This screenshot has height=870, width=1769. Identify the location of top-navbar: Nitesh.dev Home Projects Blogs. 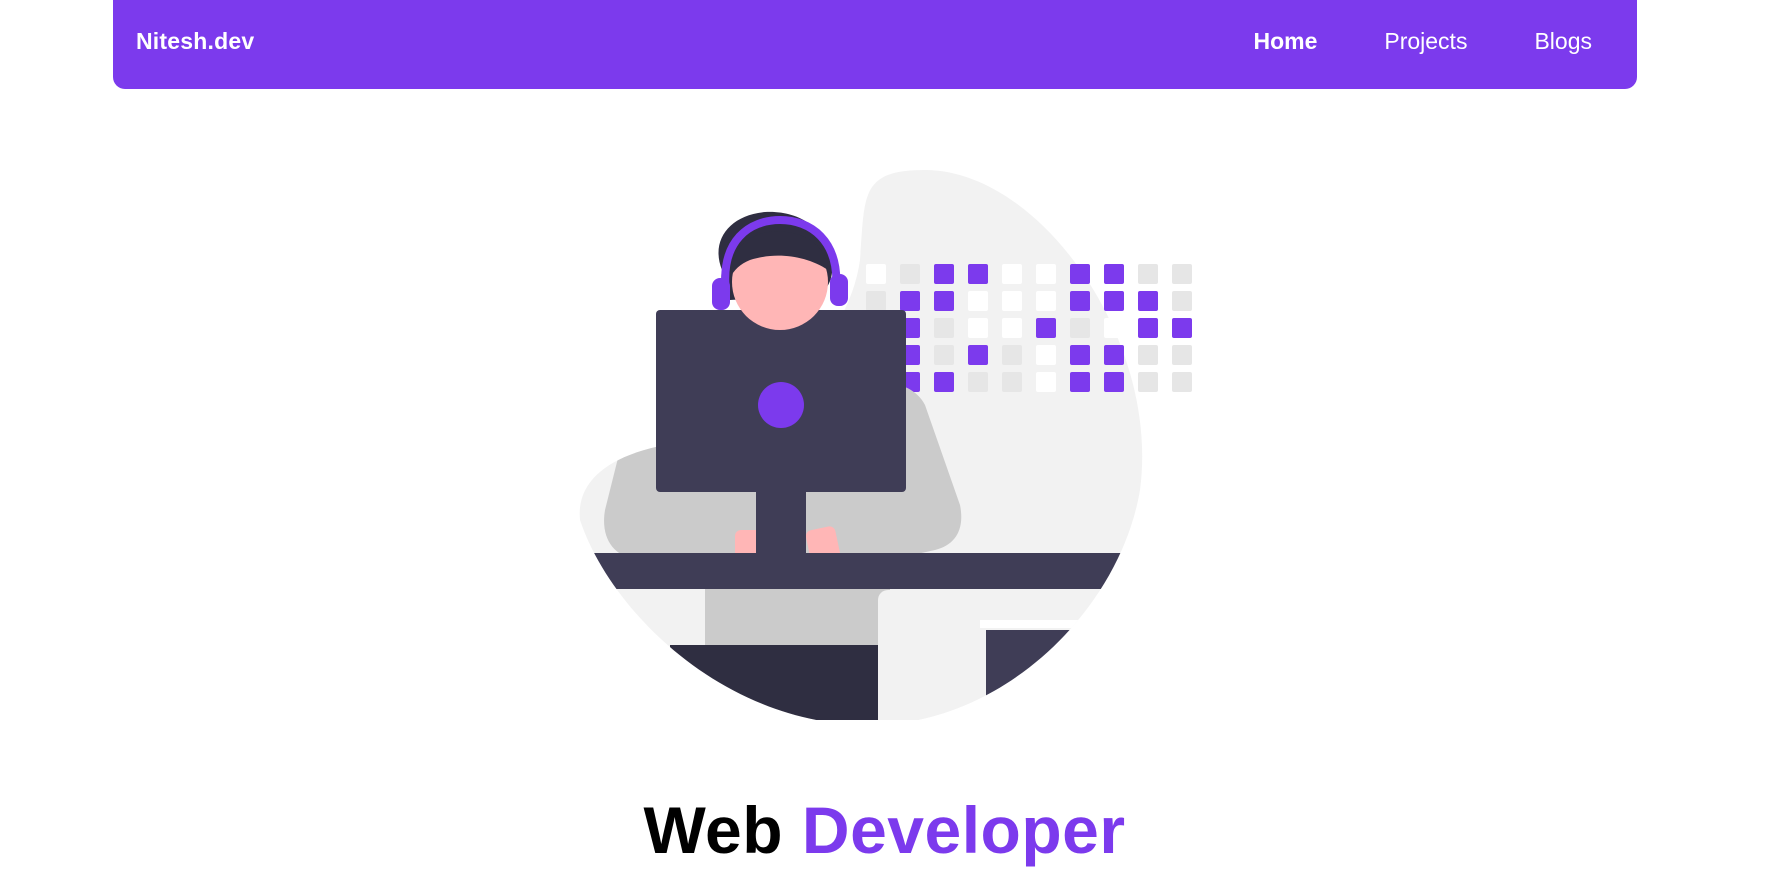
(875, 44).